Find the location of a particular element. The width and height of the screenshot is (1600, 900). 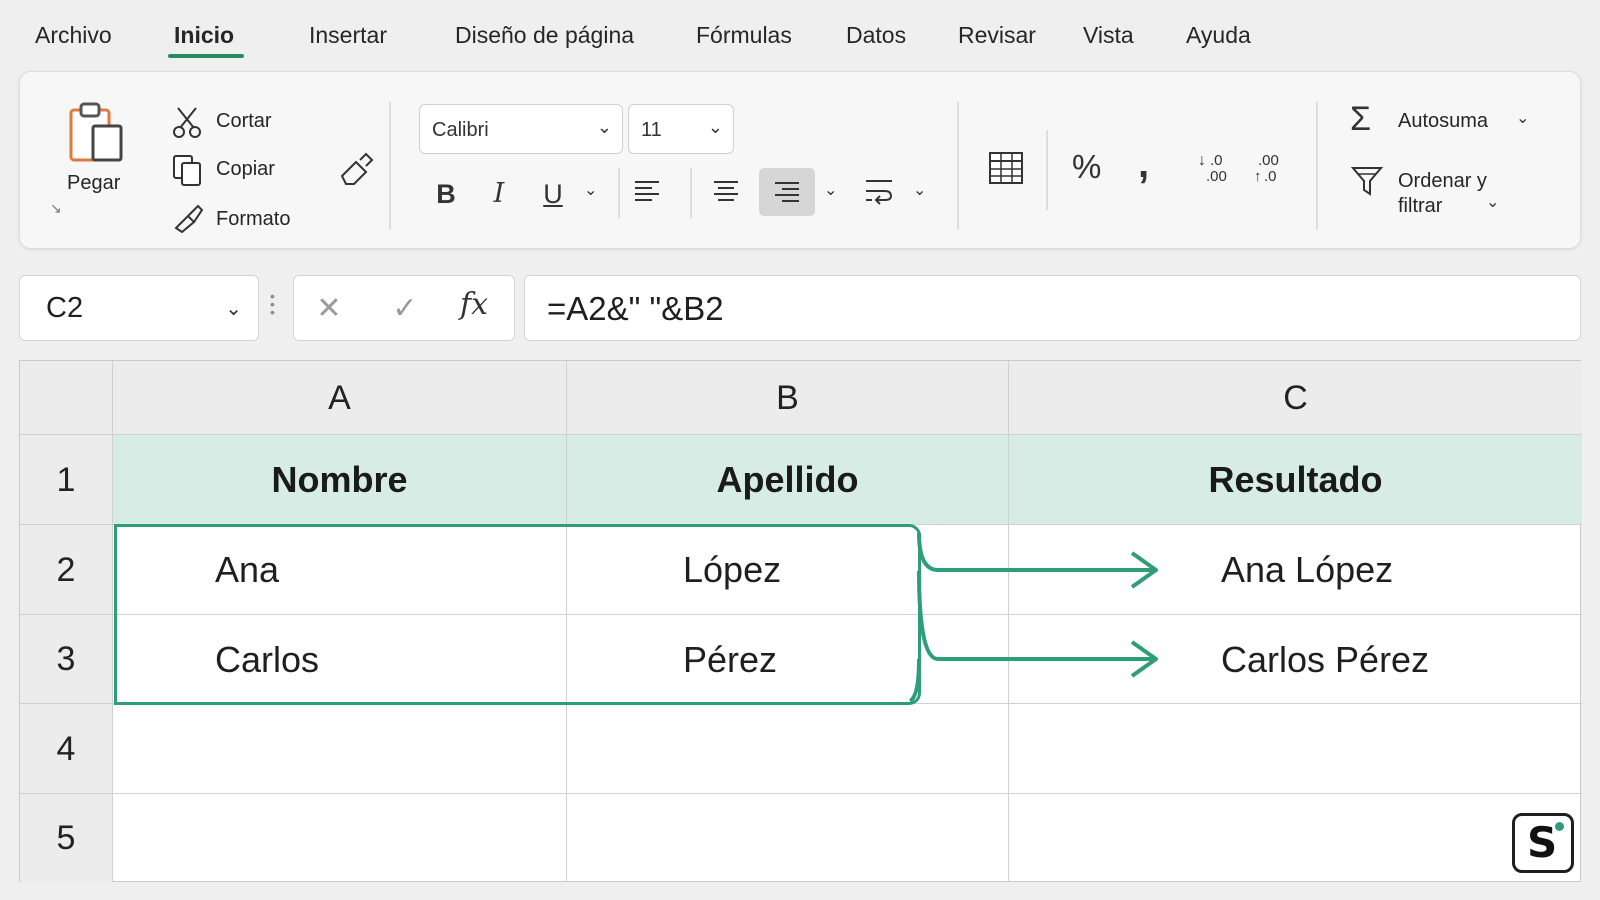

logo-letter: S is located at coordinates (1542, 842).